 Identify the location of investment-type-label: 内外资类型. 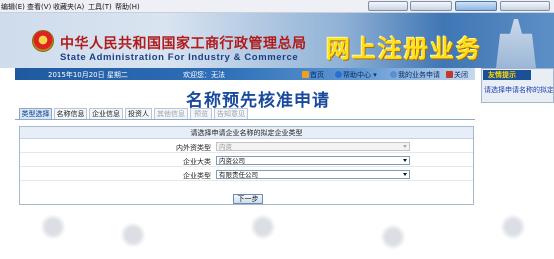
(193, 148).